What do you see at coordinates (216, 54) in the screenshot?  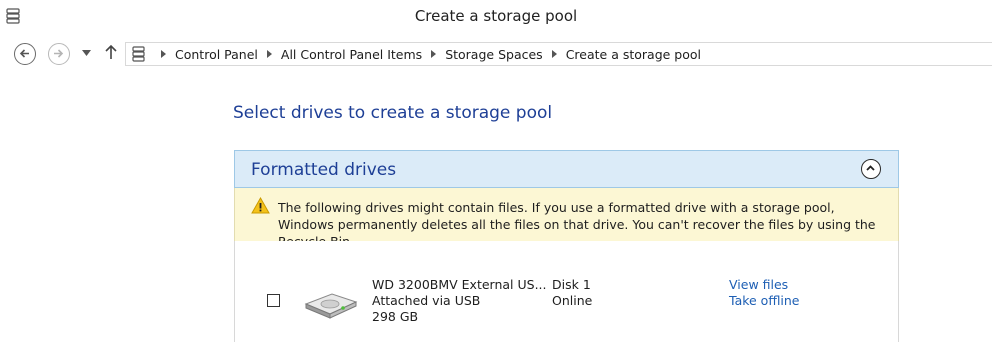 I see `breadcrumb-item: Control Panel` at bounding box center [216, 54].